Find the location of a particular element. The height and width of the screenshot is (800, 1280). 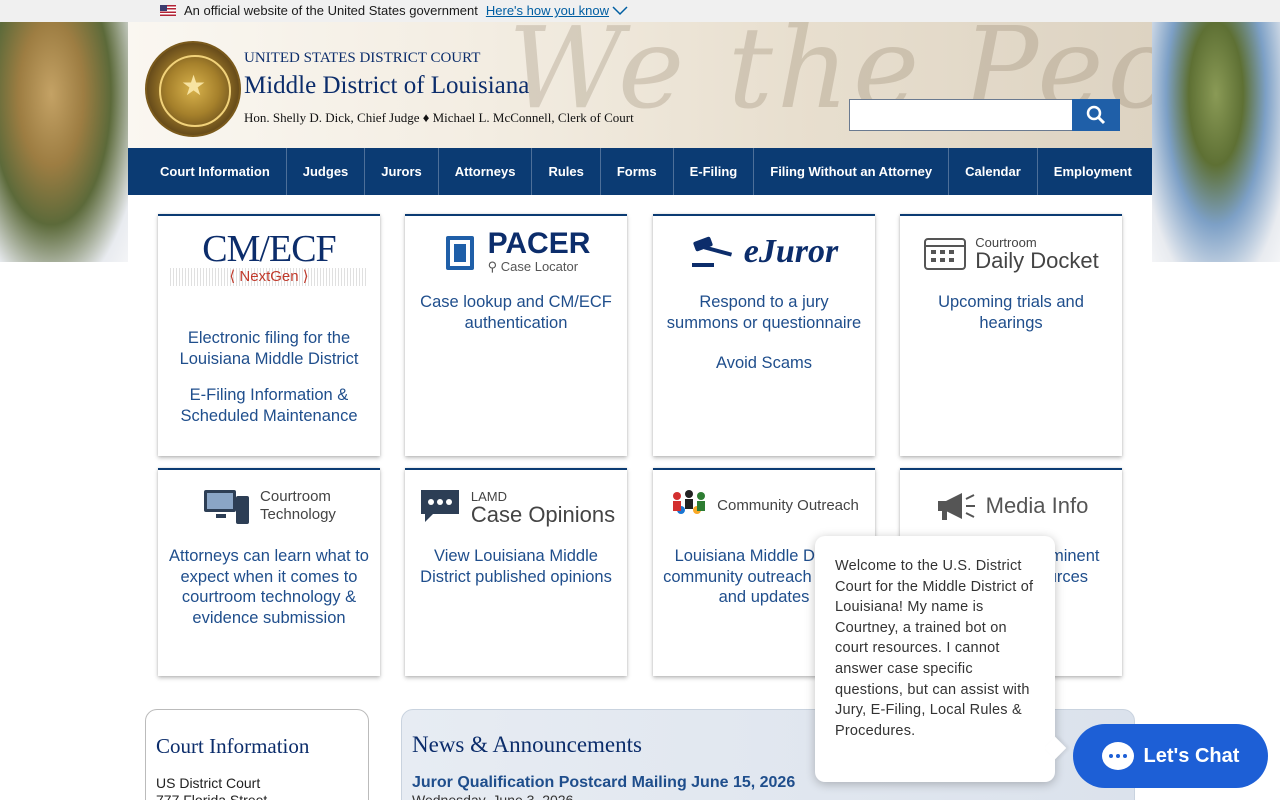

case-opinions-logo: LAMD Case Opinions is located at coordinates (516, 506).